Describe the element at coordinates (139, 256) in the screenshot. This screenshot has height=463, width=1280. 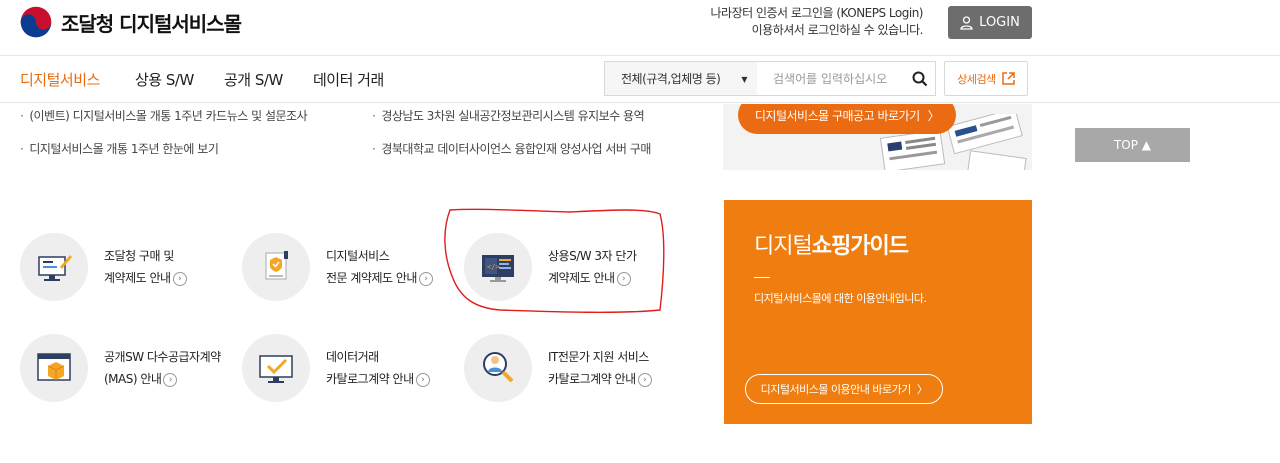
I see `service-line1: 조달청 구매 및` at that location.